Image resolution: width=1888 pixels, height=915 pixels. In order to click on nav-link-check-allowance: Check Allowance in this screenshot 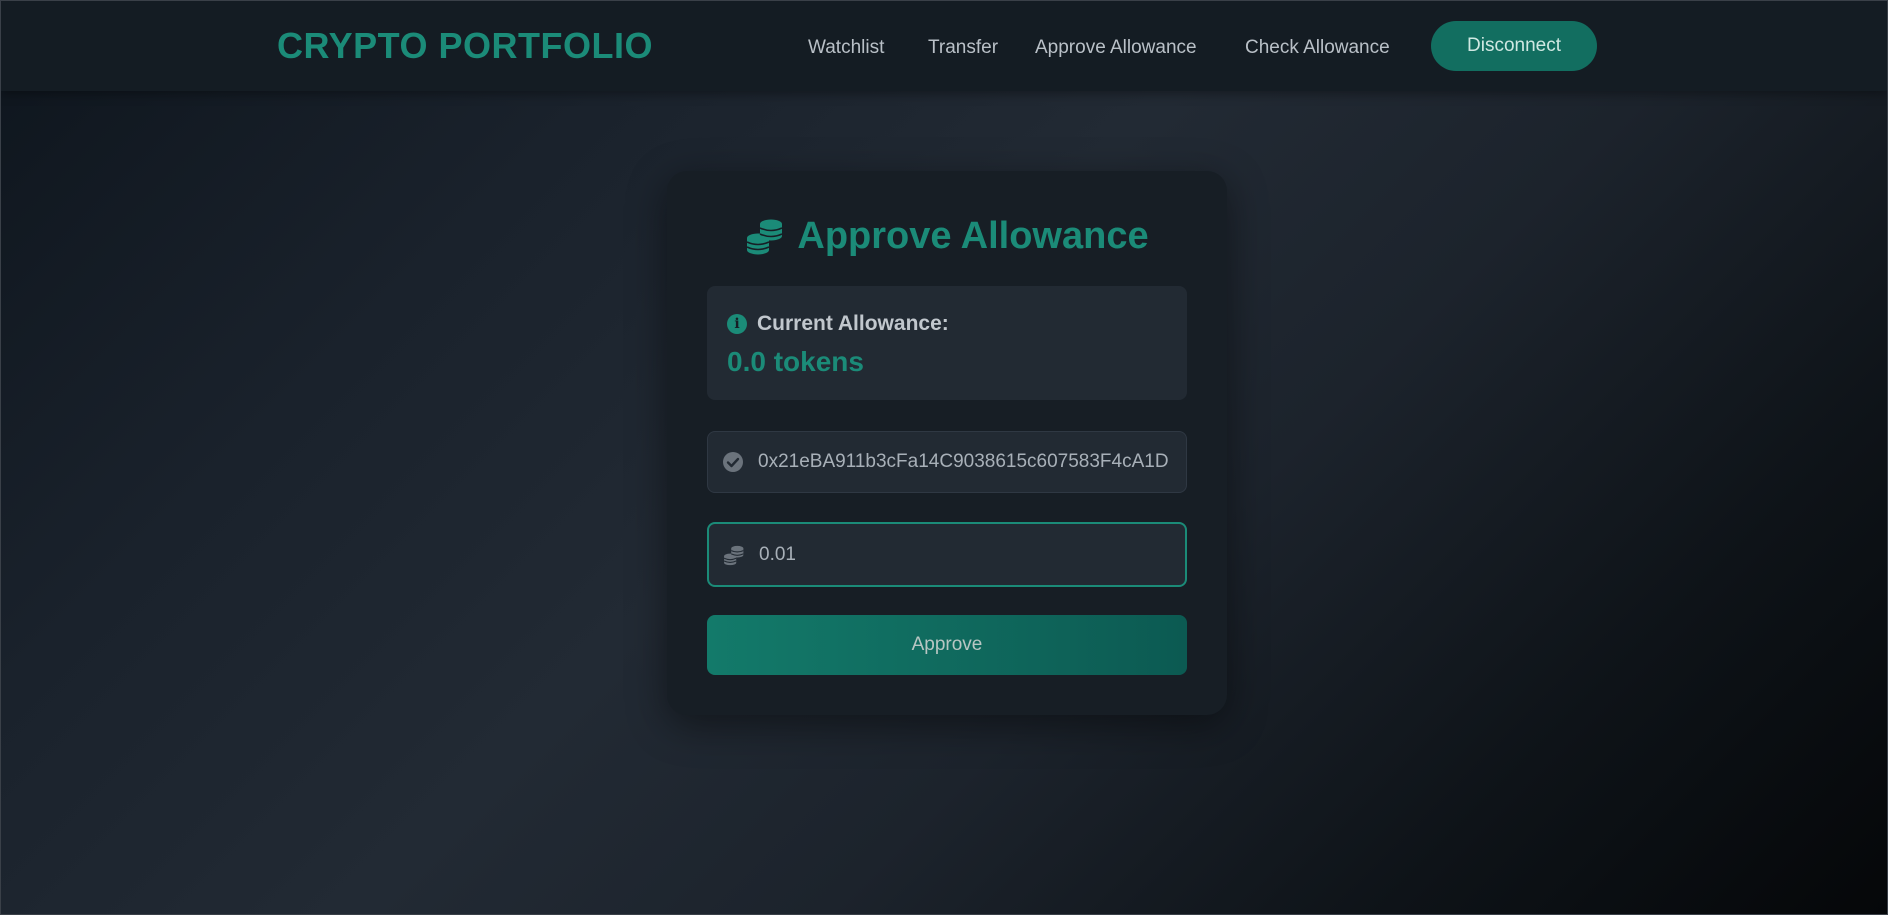, I will do `click(1317, 48)`.